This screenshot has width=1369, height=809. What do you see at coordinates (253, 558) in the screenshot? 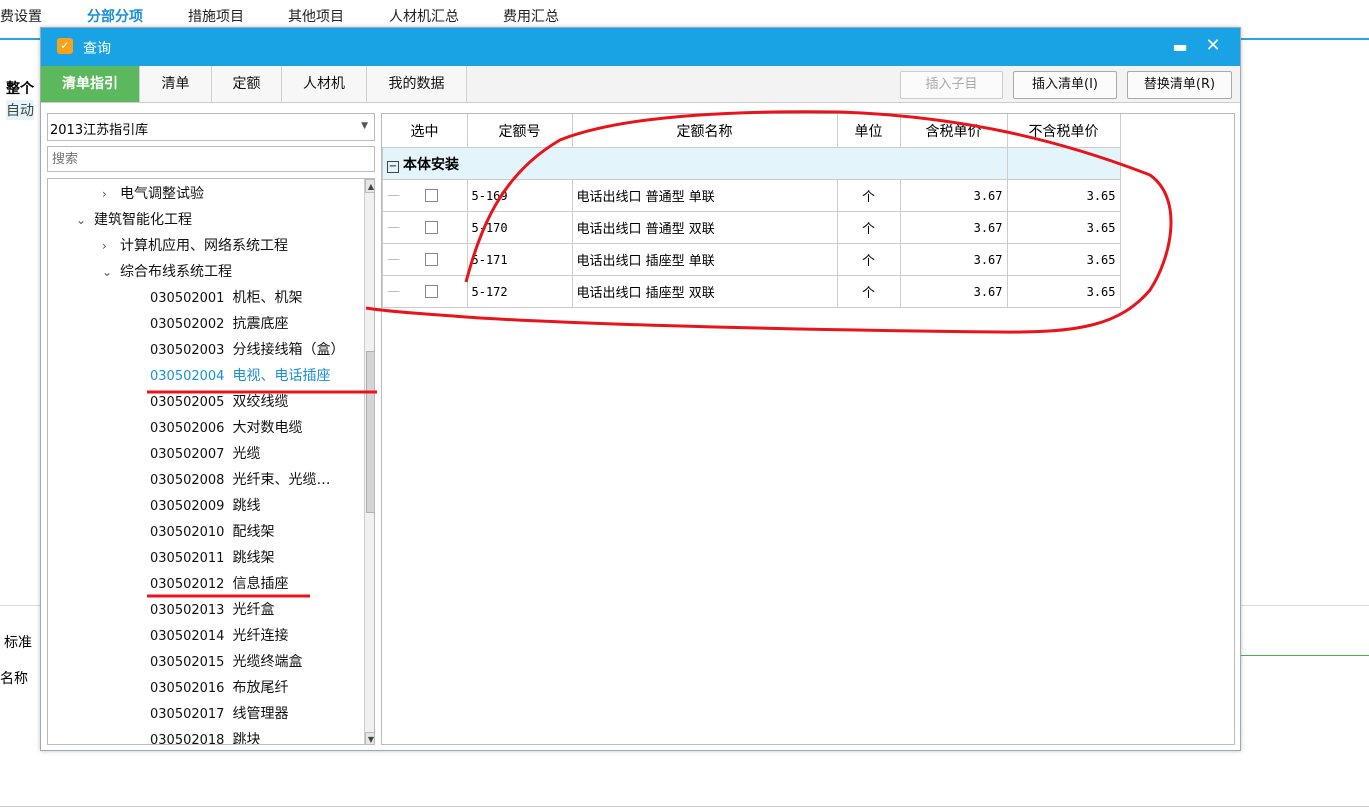
I see `tree-item-label: 跳线架` at bounding box center [253, 558].